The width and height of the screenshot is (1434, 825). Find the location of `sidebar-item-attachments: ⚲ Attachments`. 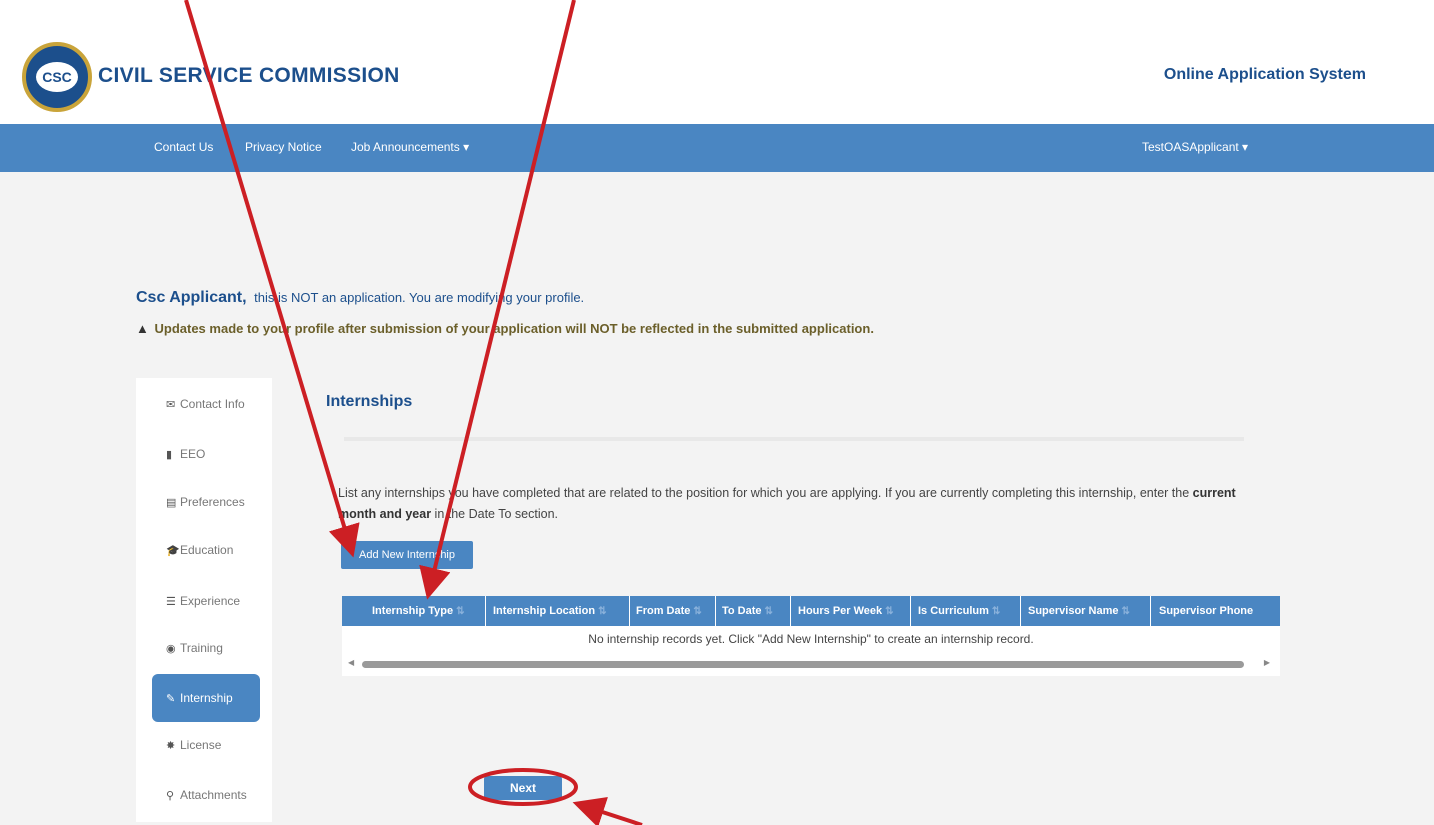

sidebar-item-attachments: ⚲ Attachments is located at coordinates (206, 795).